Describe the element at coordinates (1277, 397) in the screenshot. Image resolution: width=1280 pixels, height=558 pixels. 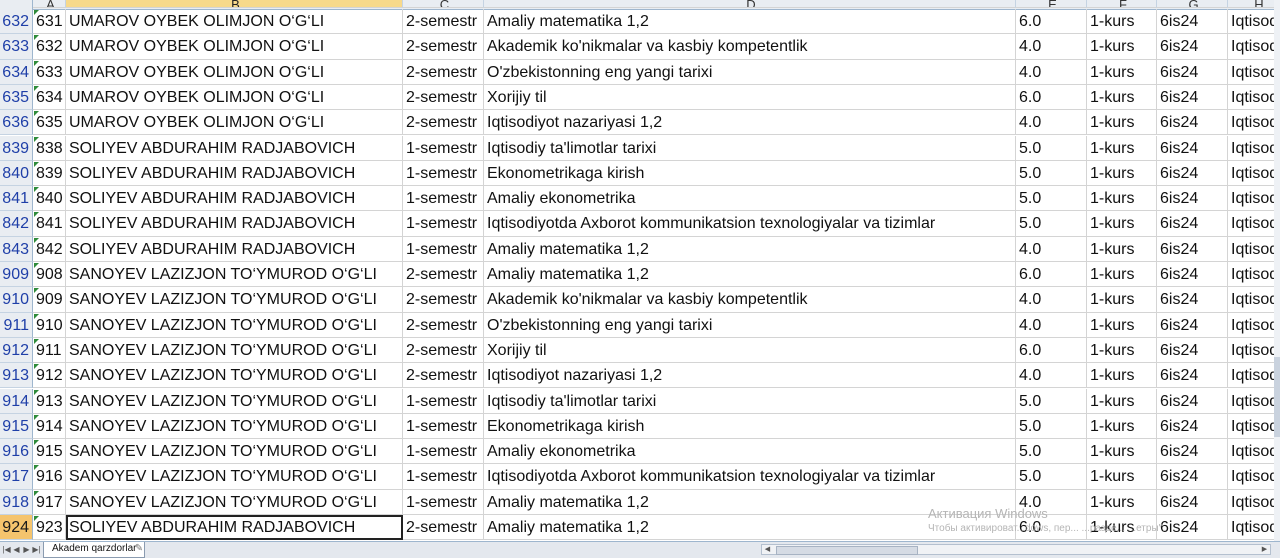
I see `vertical-scroll-thumb` at that location.